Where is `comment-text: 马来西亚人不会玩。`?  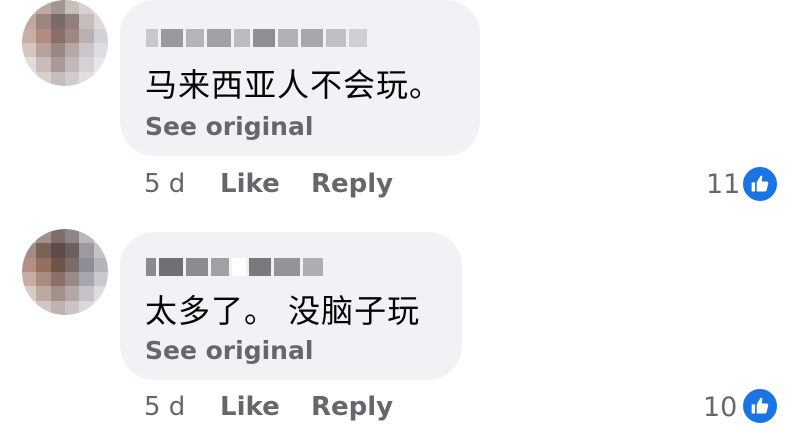 comment-text: 马来西亚人不会玩。 is located at coordinates (294, 85).